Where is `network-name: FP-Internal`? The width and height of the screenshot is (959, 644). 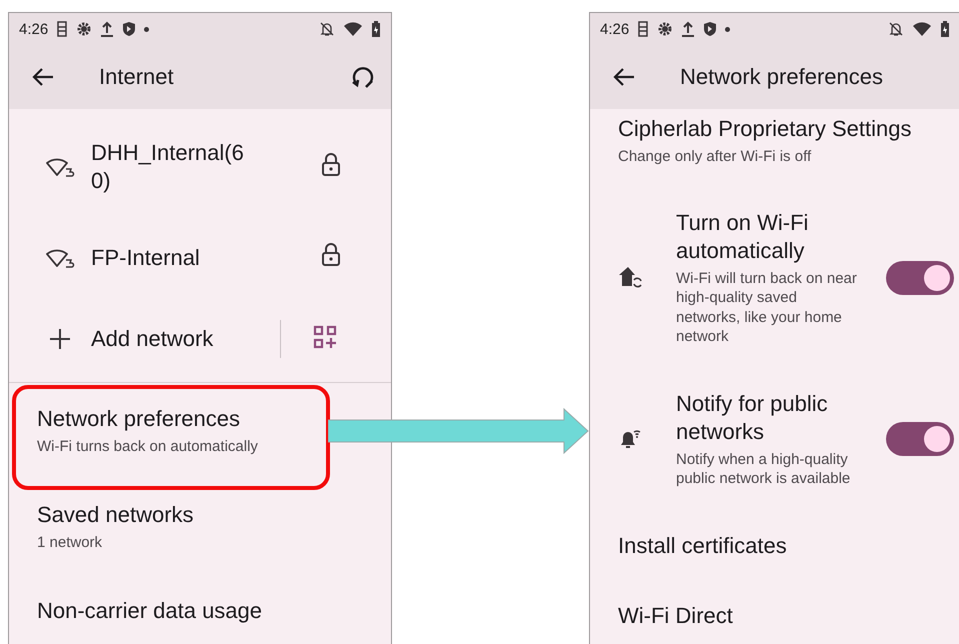
network-name: FP-Internal is located at coordinates (206, 258).